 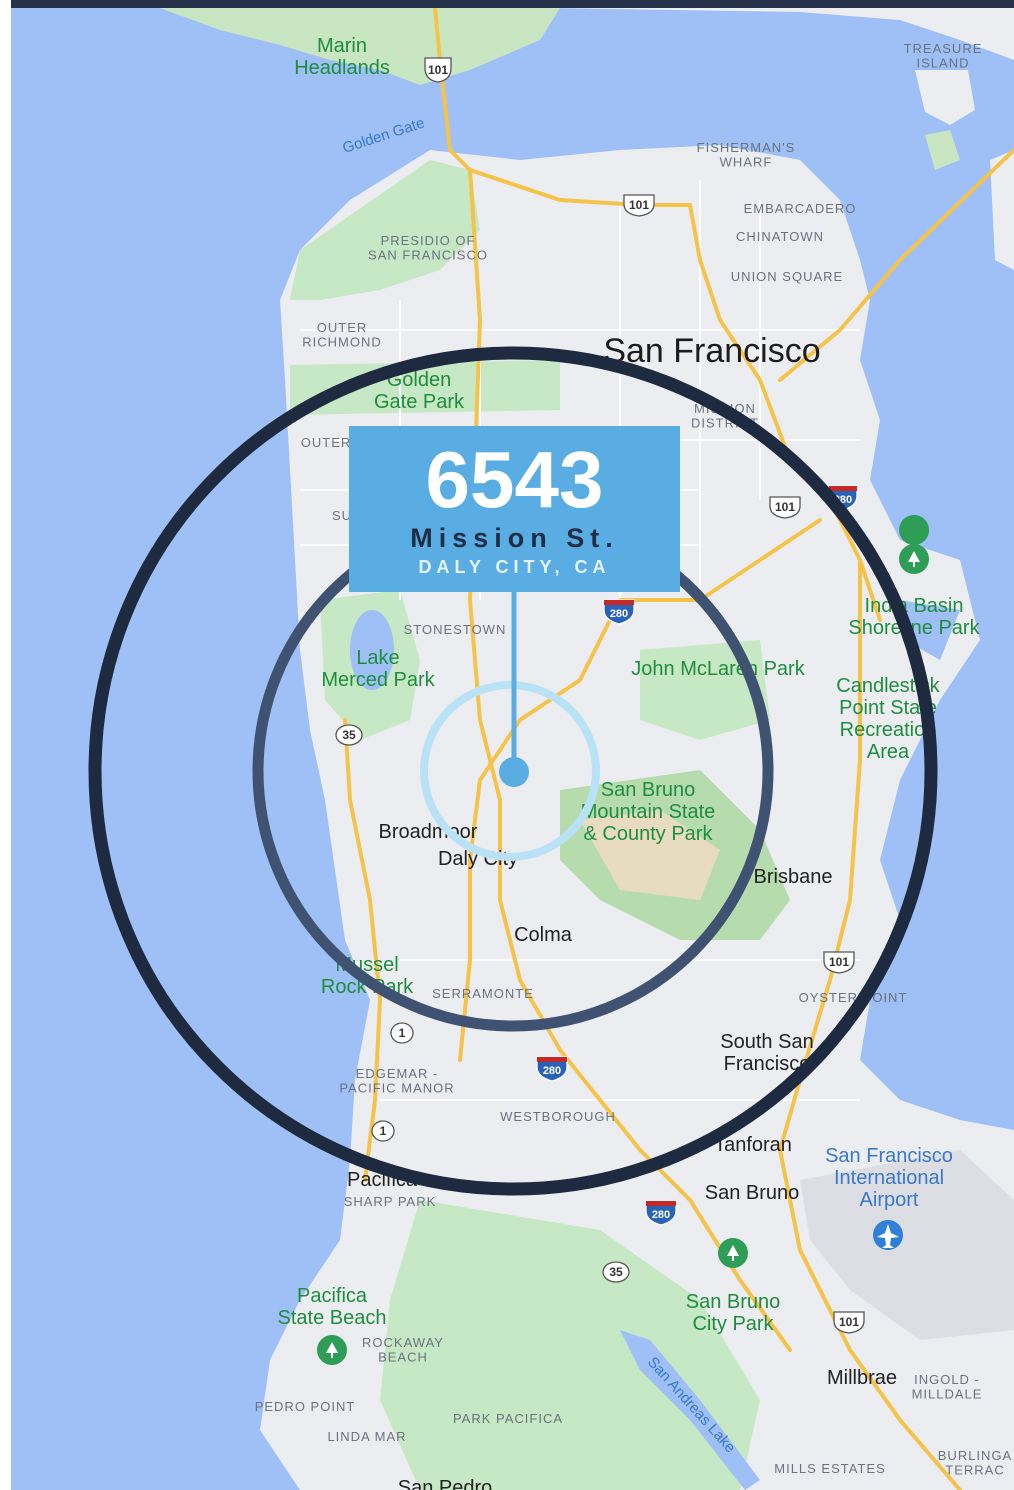 What do you see at coordinates (711, 351) in the screenshot?
I see `label-san-francisco: San Francisco` at bounding box center [711, 351].